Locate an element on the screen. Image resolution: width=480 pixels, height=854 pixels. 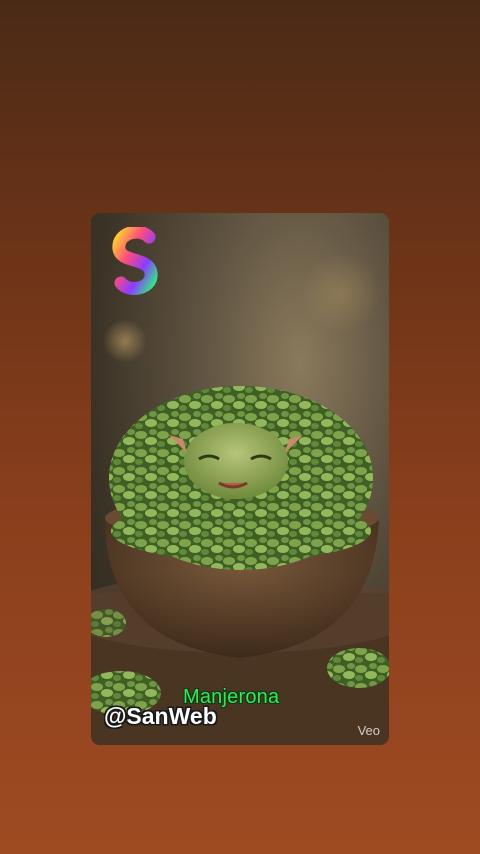
veo-watermark: Veo is located at coordinates (368, 730).